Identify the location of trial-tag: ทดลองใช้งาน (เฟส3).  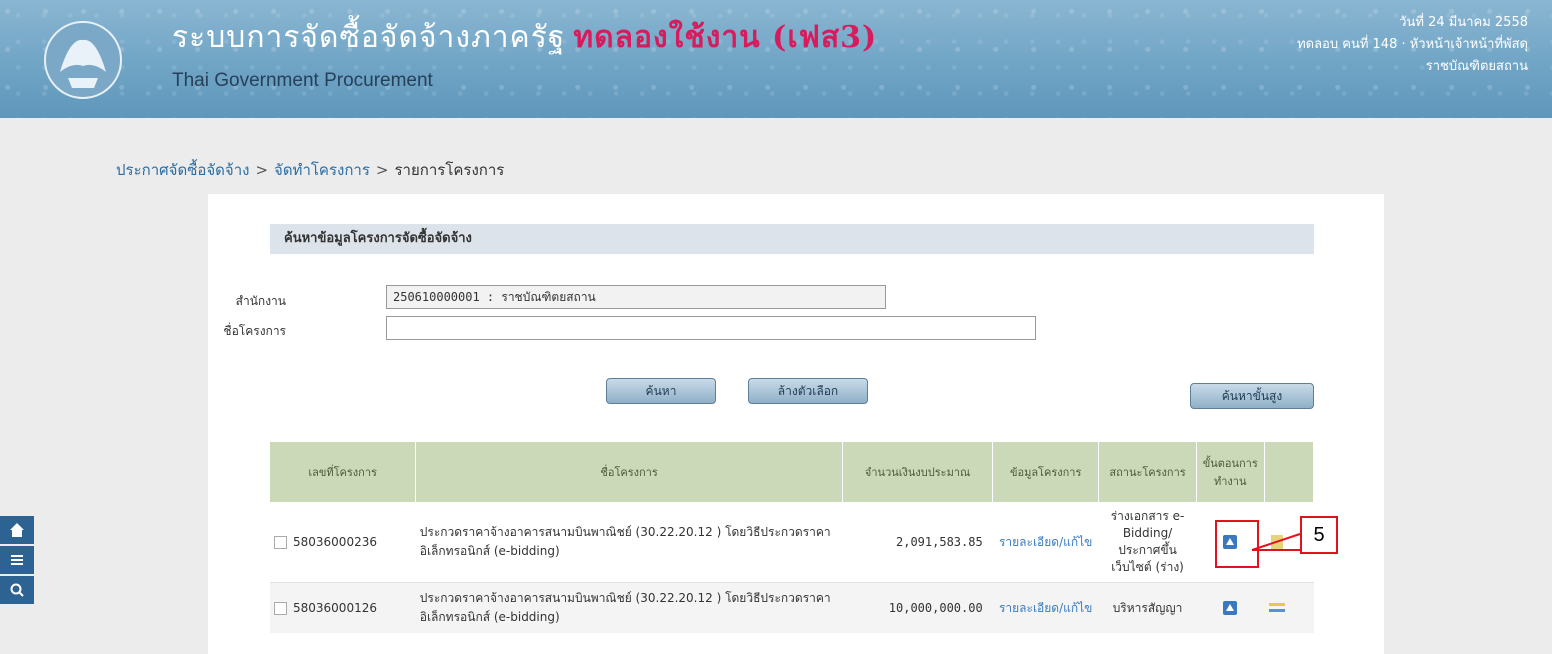
(725, 37).